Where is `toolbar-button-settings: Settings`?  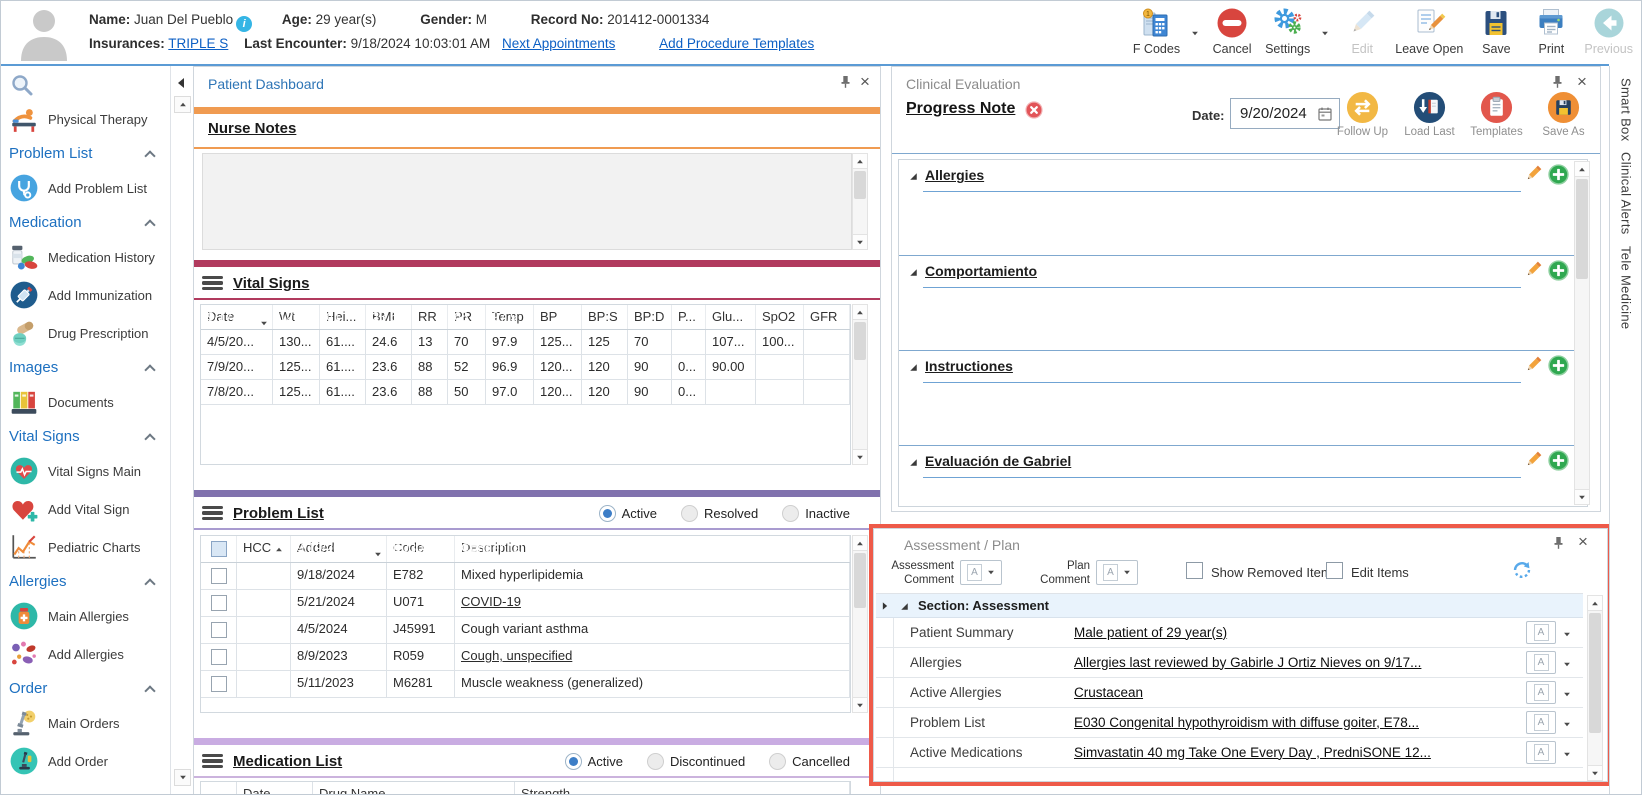
toolbar-button-settings: Settings is located at coordinates (1287, 31).